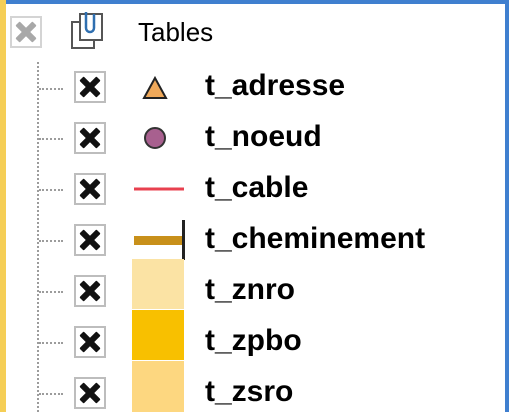  Describe the element at coordinates (253, 341) in the screenshot. I see `layer-label: t_zpbo` at that location.